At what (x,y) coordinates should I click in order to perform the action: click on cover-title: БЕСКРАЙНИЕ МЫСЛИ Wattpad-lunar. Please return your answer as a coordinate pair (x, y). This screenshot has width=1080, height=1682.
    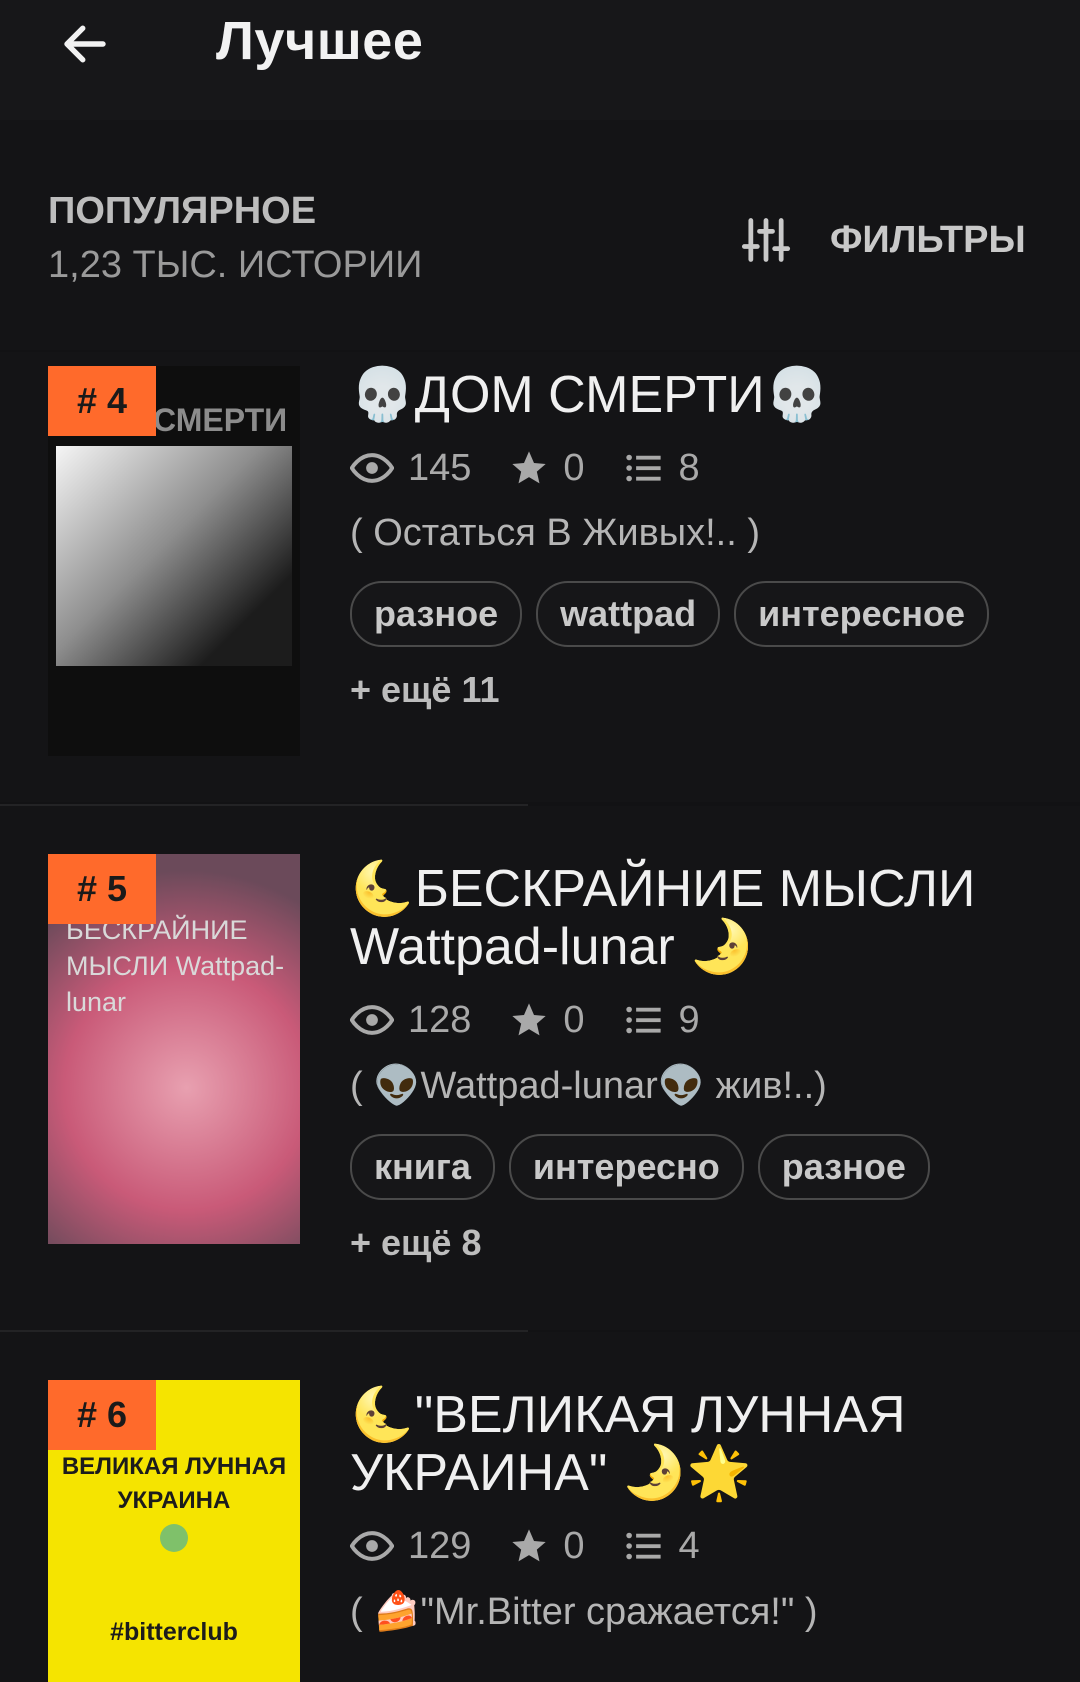
    Looking at the image, I should click on (175, 966).